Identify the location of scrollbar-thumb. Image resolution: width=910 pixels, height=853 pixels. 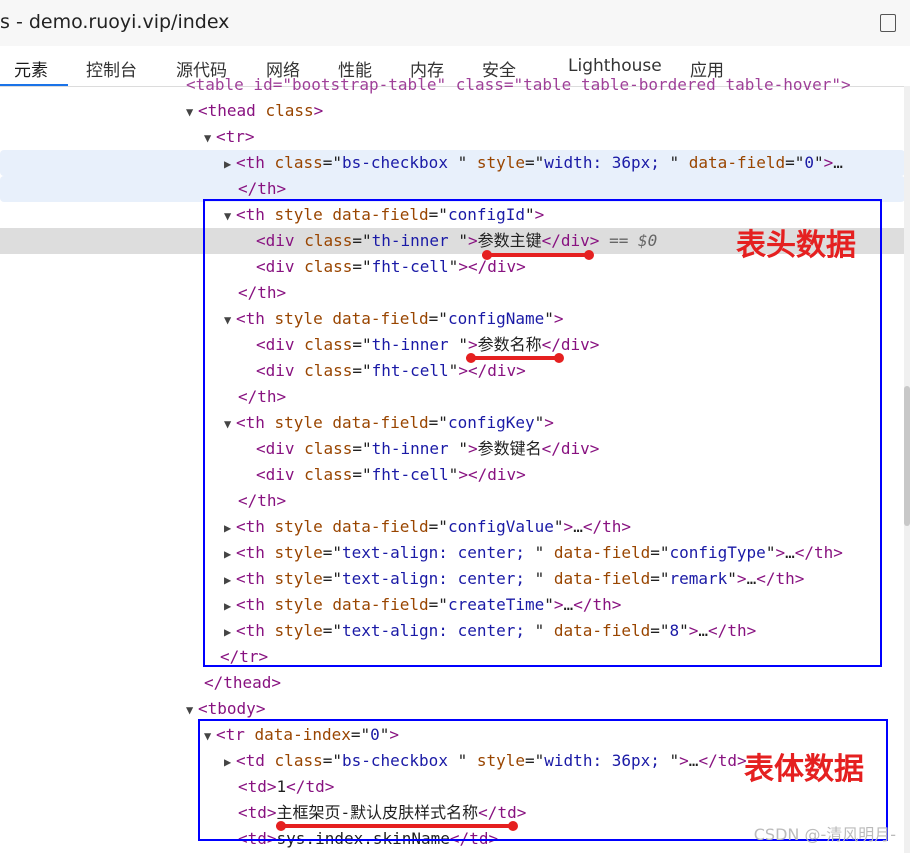
(907, 456).